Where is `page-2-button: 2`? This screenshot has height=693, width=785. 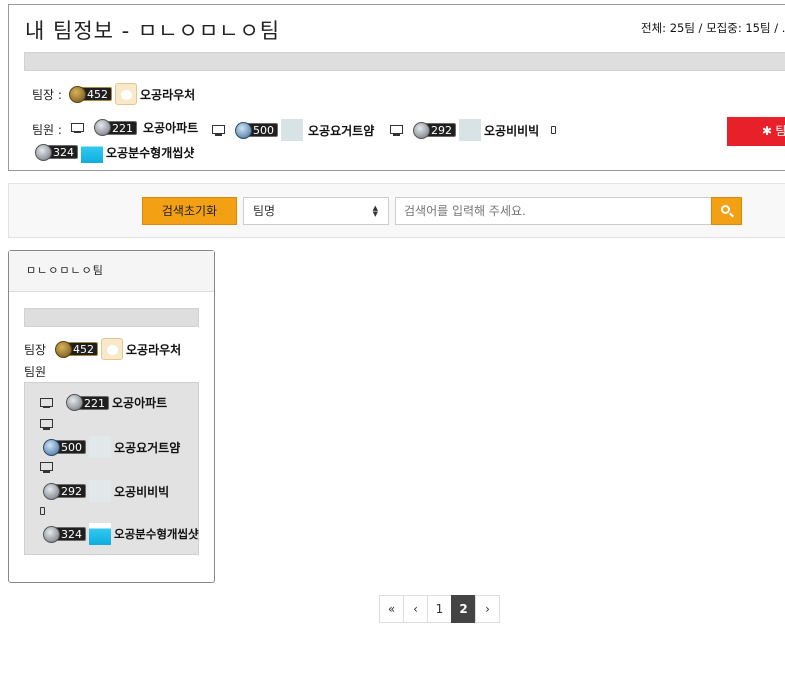 page-2-button: 2 is located at coordinates (463, 609).